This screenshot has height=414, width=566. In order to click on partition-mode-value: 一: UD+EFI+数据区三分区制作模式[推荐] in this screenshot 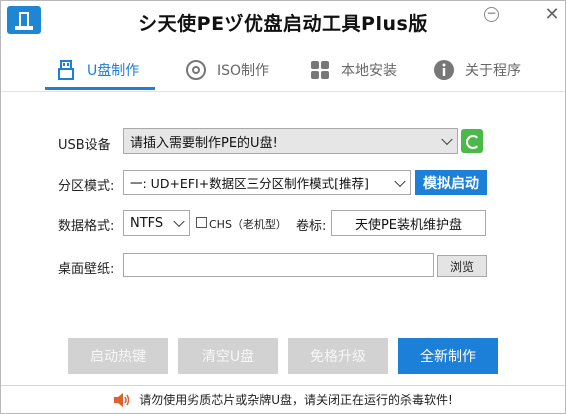, I will do `click(249, 183)`.